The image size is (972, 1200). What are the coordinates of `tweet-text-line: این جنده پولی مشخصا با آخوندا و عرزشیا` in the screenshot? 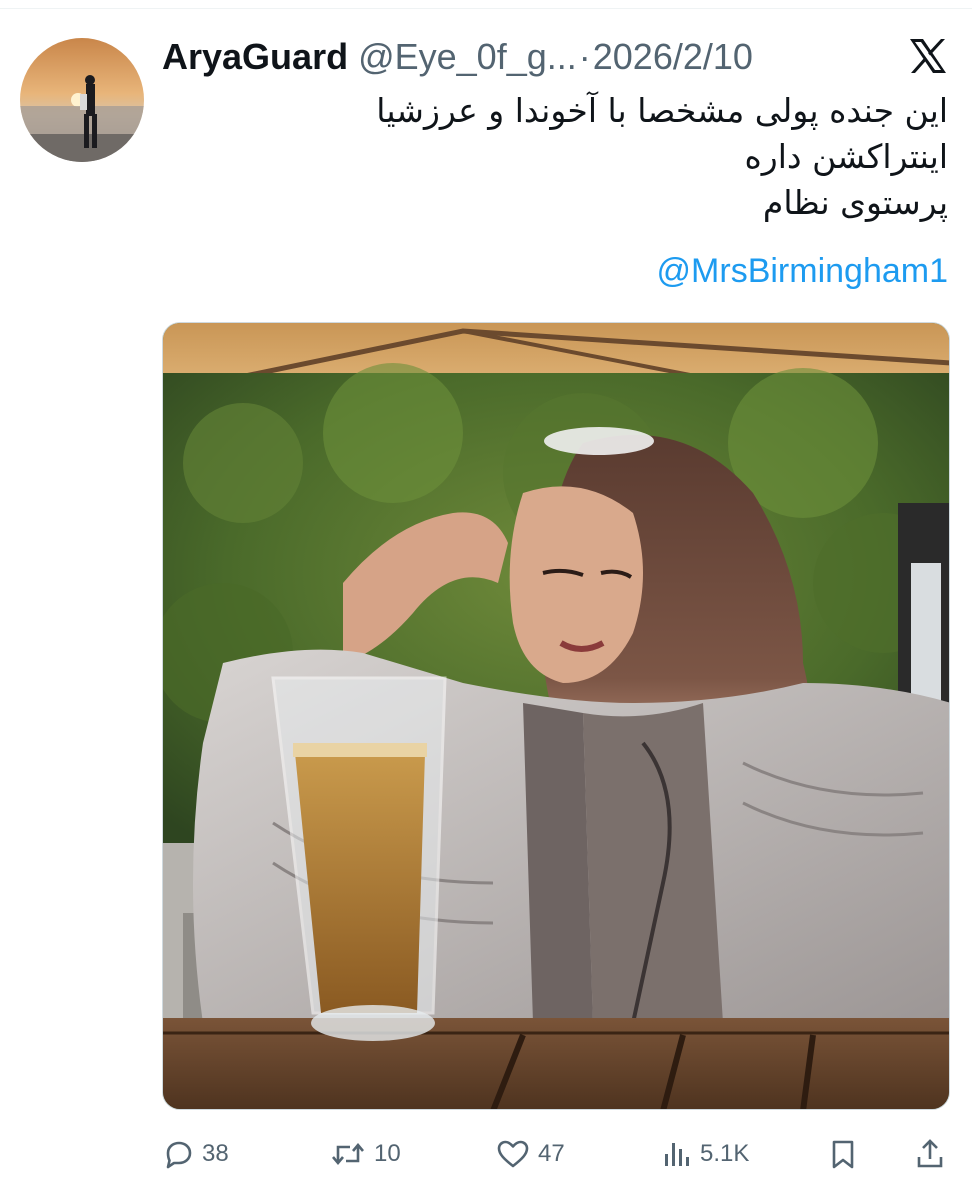 It's located at (662, 110).